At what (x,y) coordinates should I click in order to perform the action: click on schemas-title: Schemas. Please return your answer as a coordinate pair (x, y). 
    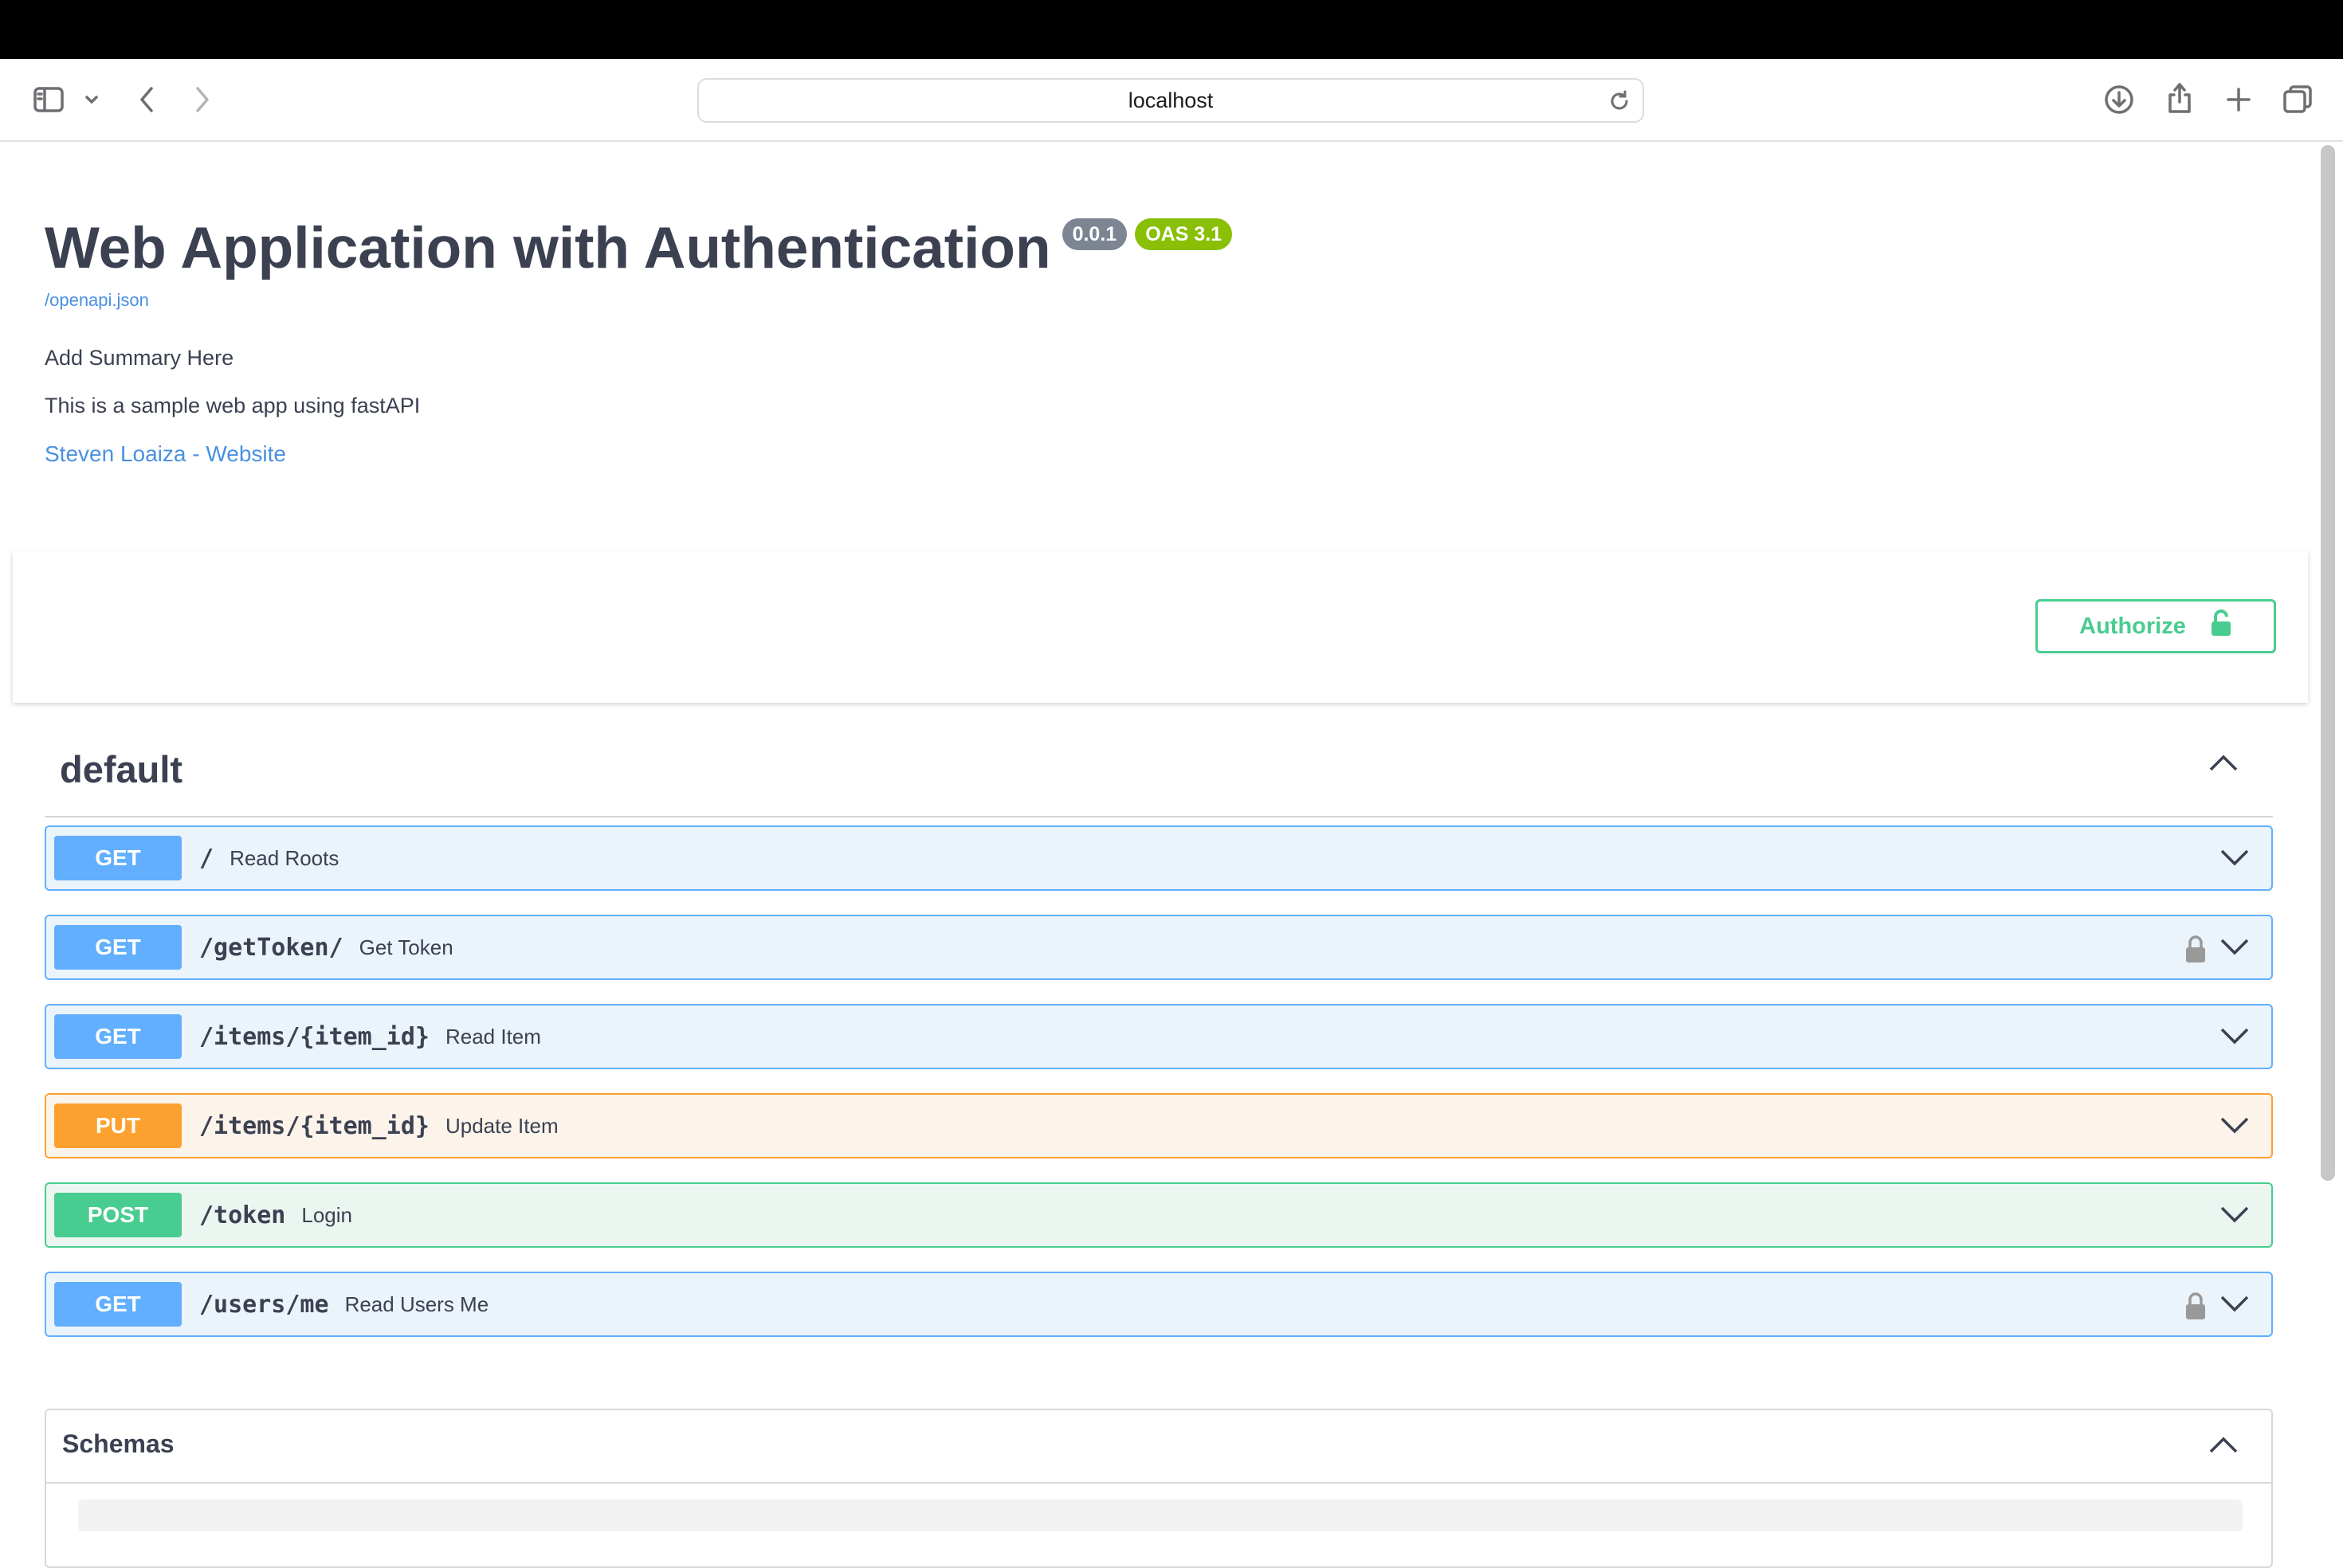
    Looking at the image, I should click on (119, 1443).